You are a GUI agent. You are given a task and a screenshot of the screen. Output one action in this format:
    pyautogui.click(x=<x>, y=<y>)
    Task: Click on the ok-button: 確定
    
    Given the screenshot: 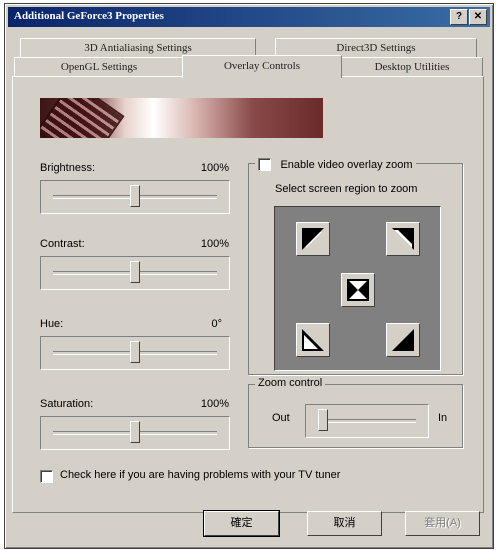 What is the action you would take?
    pyautogui.click(x=241, y=523)
    